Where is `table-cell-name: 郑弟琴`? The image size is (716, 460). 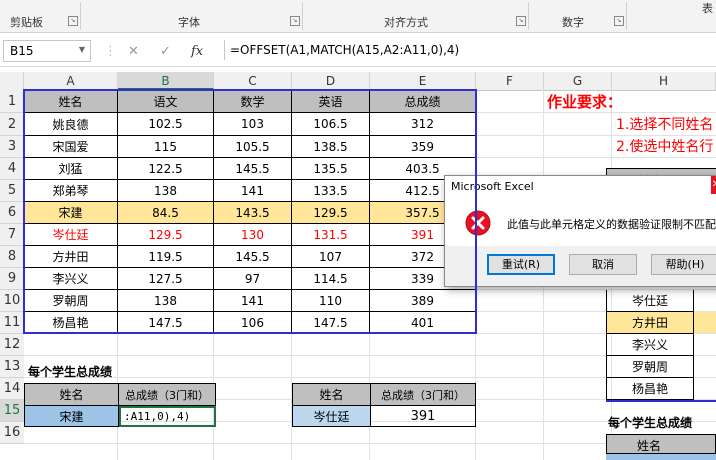 table-cell-name: 郑弟琴 is located at coordinates (71, 191).